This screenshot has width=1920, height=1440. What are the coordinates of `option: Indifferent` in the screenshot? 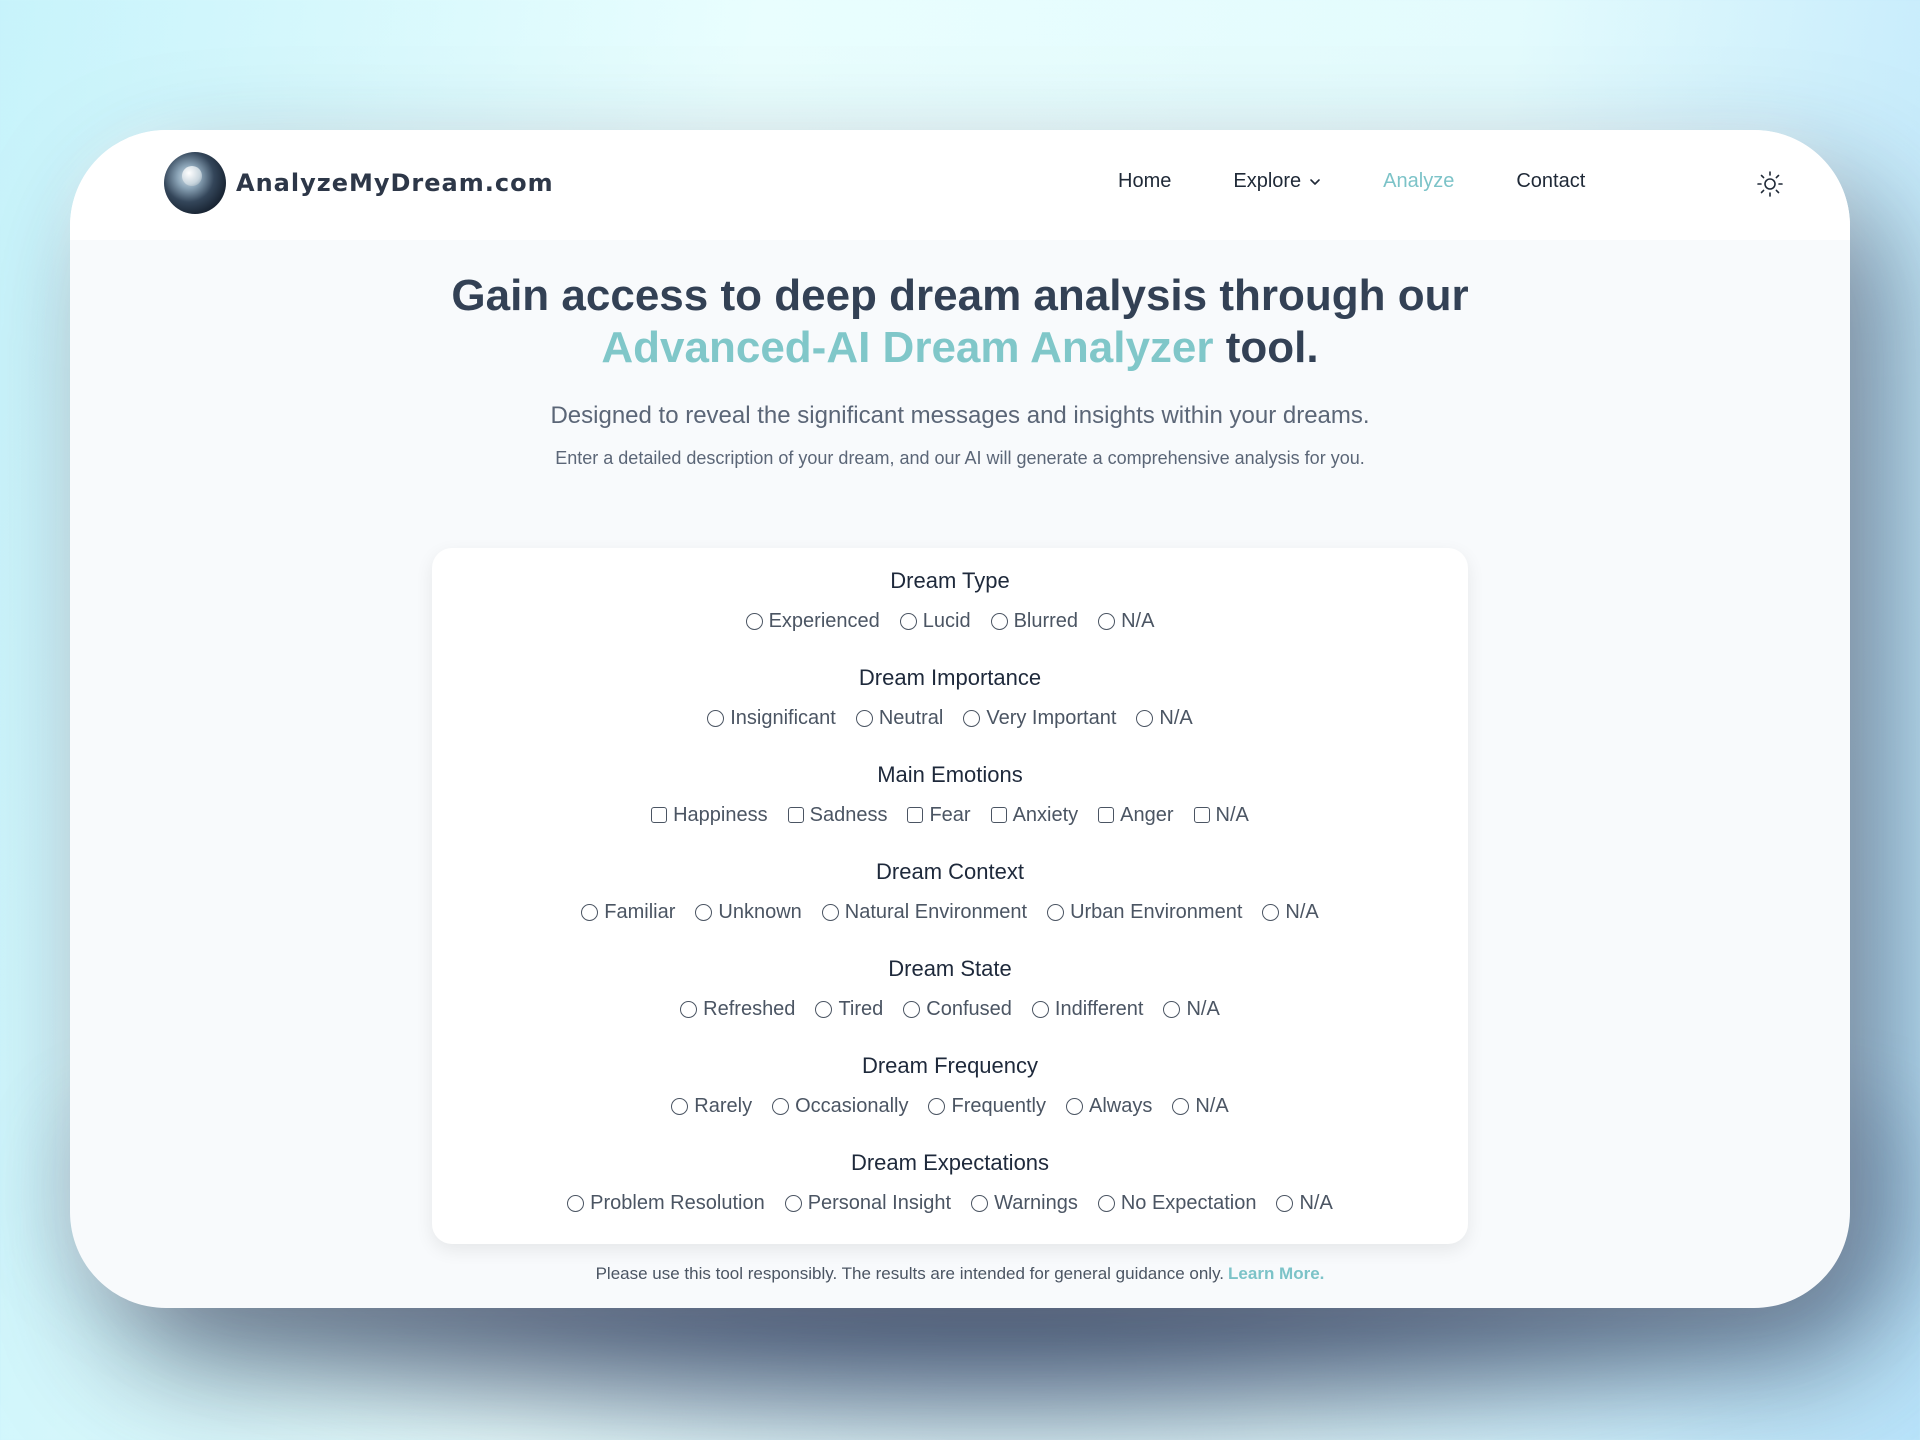 It's located at (1087, 1009).